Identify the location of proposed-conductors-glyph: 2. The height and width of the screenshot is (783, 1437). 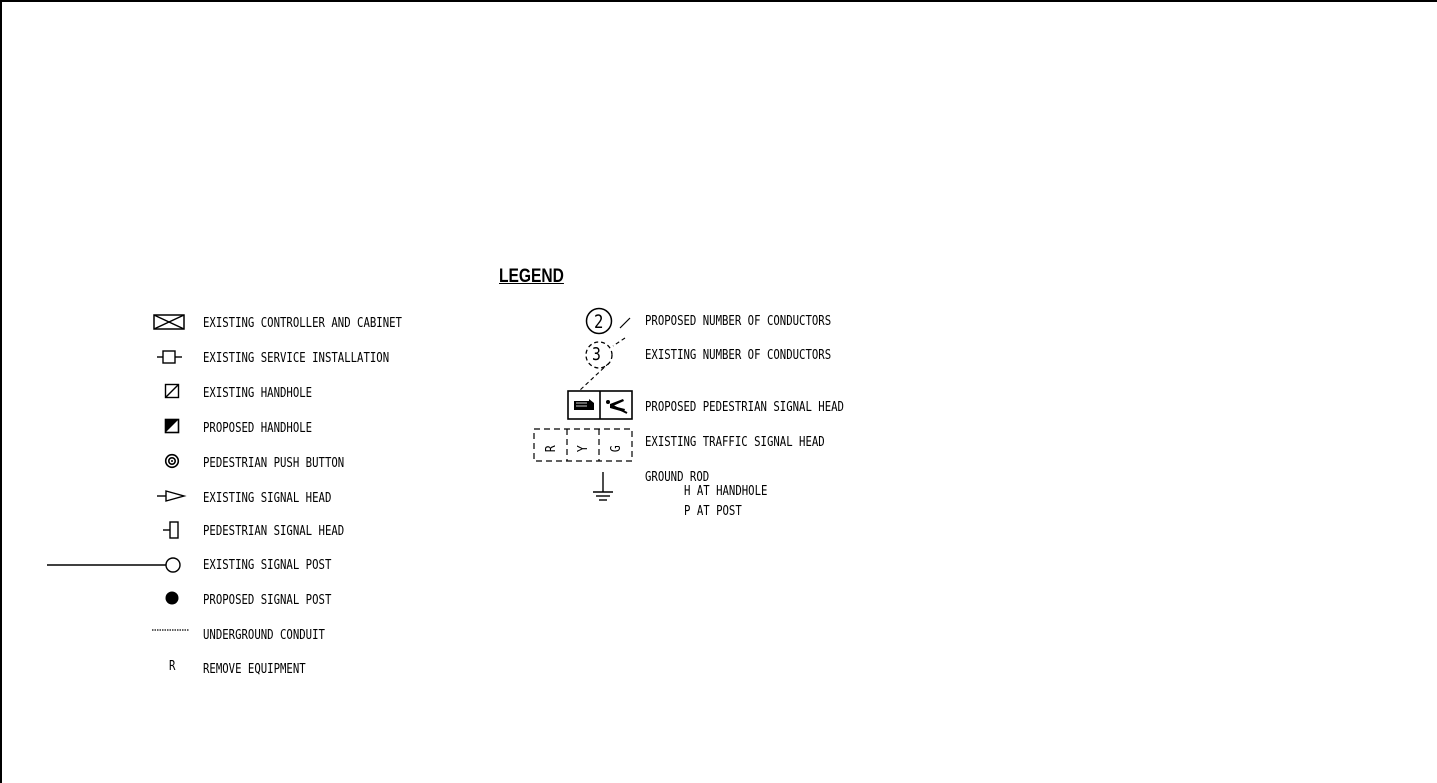
(599, 322).